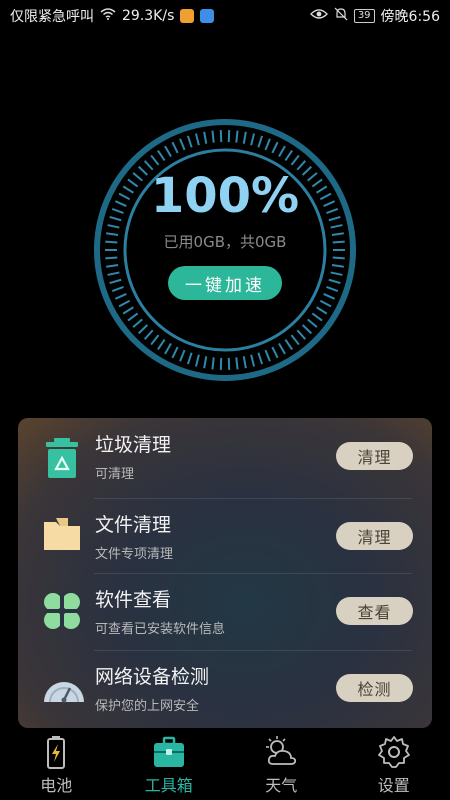  I want to click on nav-toolbox: 工具箱, so click(169, 764).